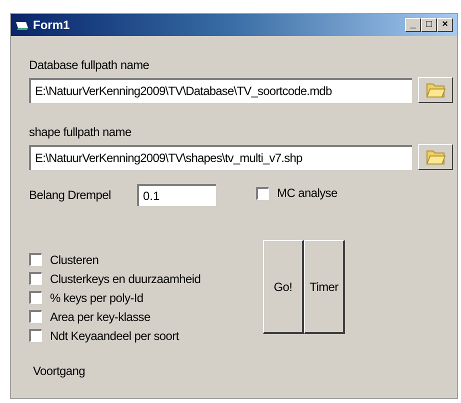 This screenshot has height=403, width=461. I want to click on field-label: shape fullpath name, so click(80, 132).